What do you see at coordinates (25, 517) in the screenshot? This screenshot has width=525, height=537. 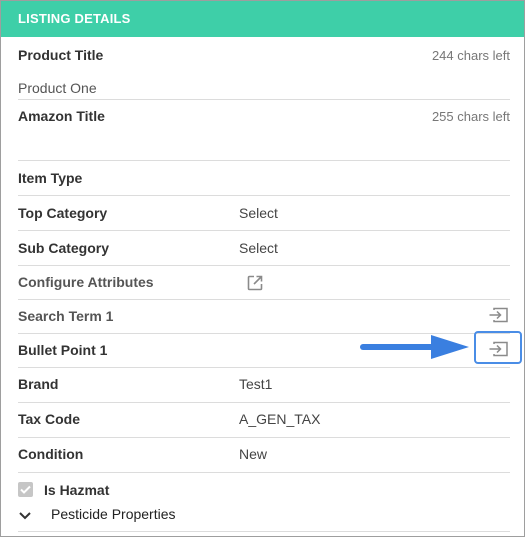 I see `chevron-down-icon` at bounding box center [25, 517].